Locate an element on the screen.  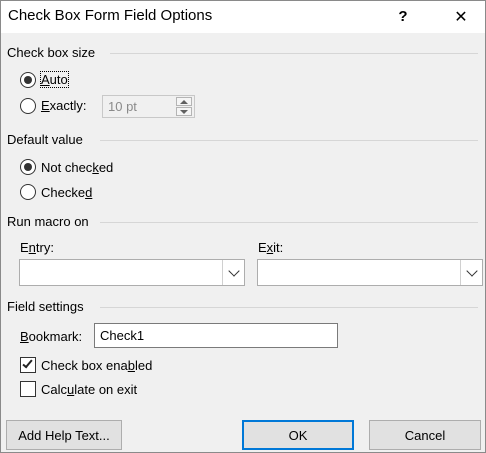
entry-access-key: n is located at coordinates (32, 247).